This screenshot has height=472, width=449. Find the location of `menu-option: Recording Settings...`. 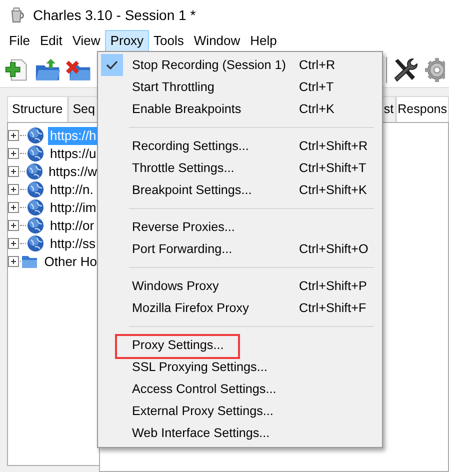

menu-option: Recording Settings... is located at coordinates (190, 146).